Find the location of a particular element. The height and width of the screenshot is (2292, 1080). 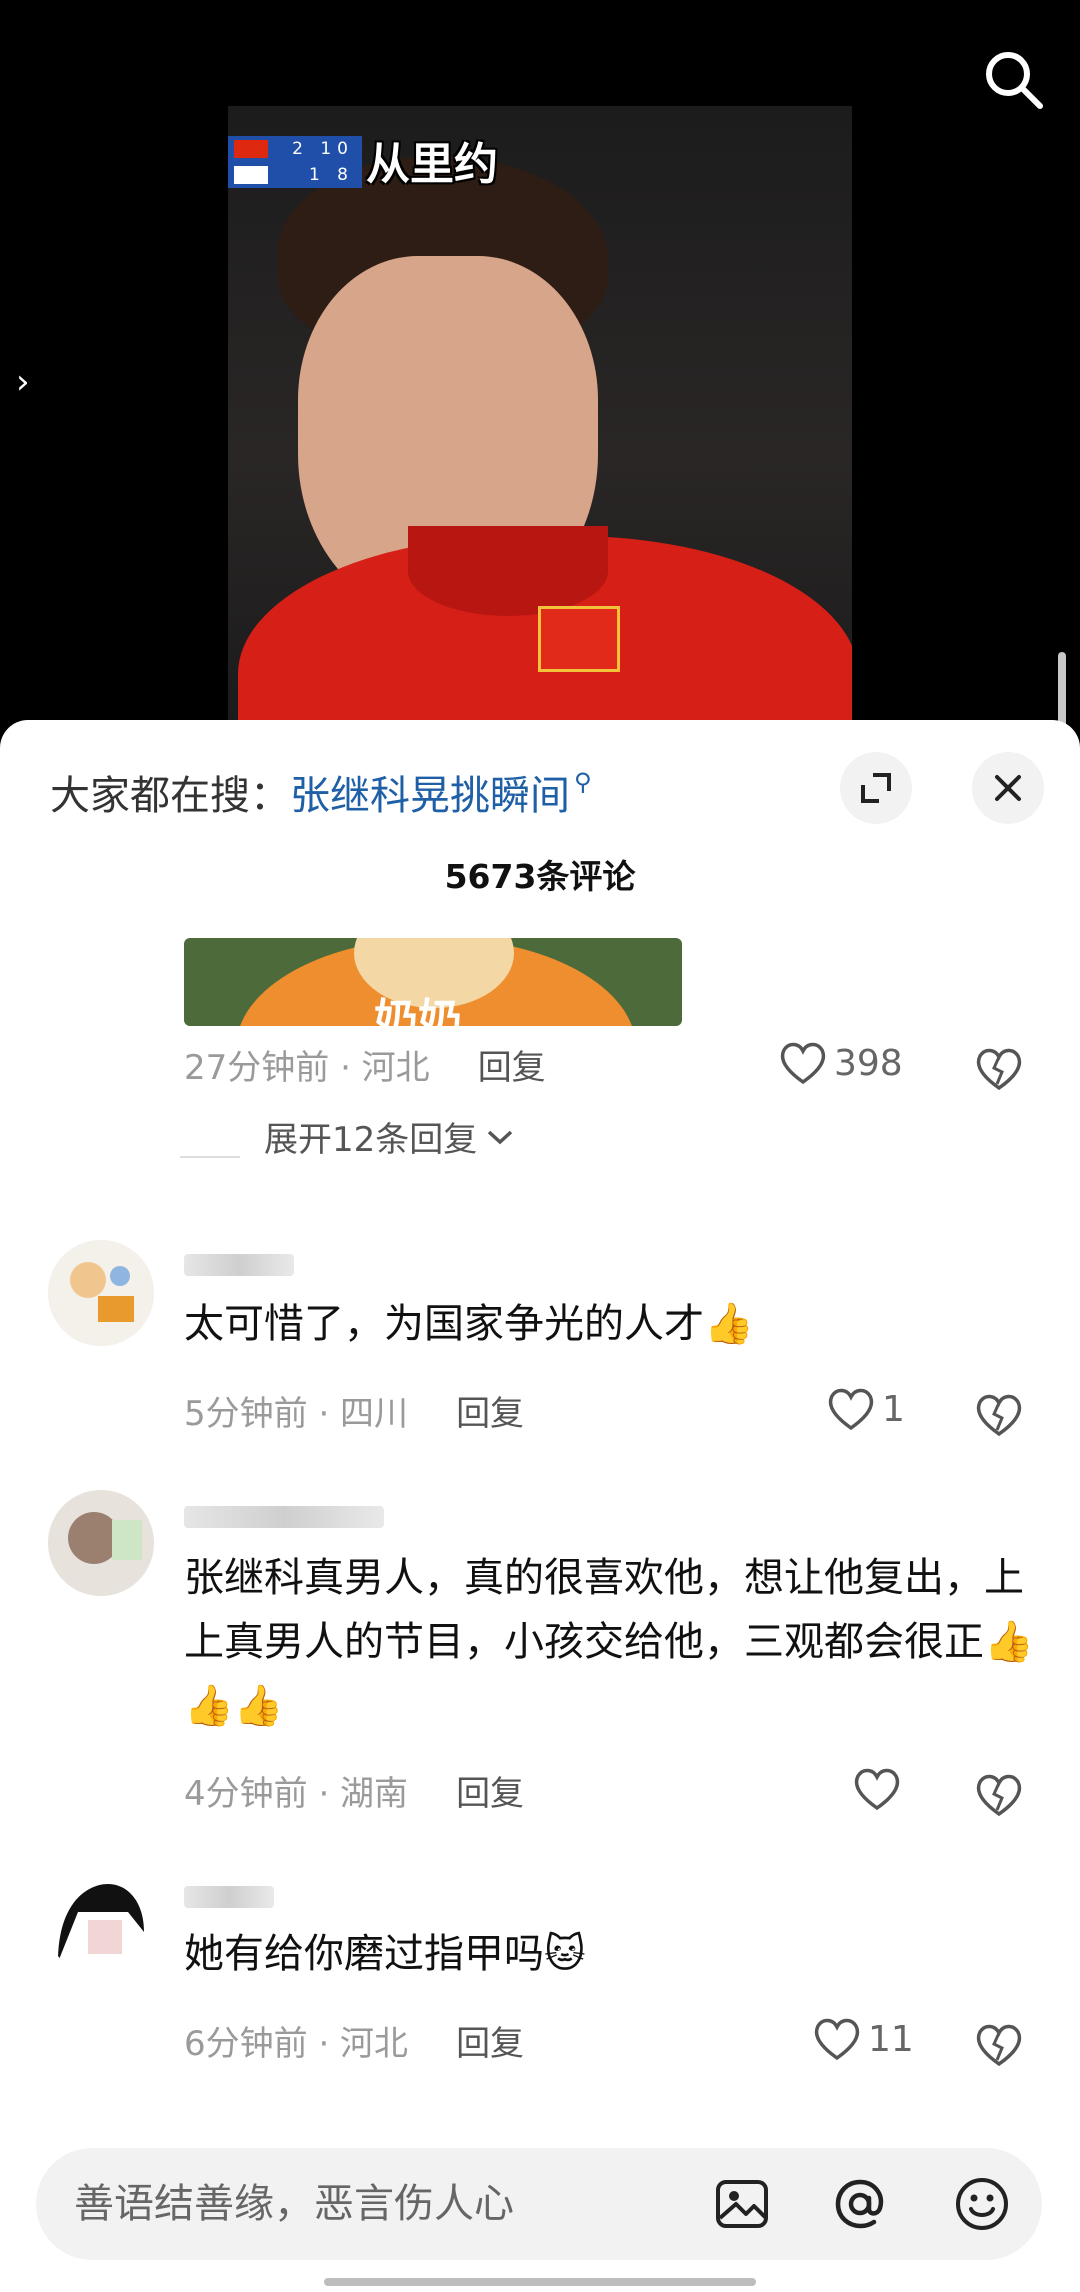

comment-meta: 6分钟前 · 河北 回复 is located at coordinates (354, 2040).